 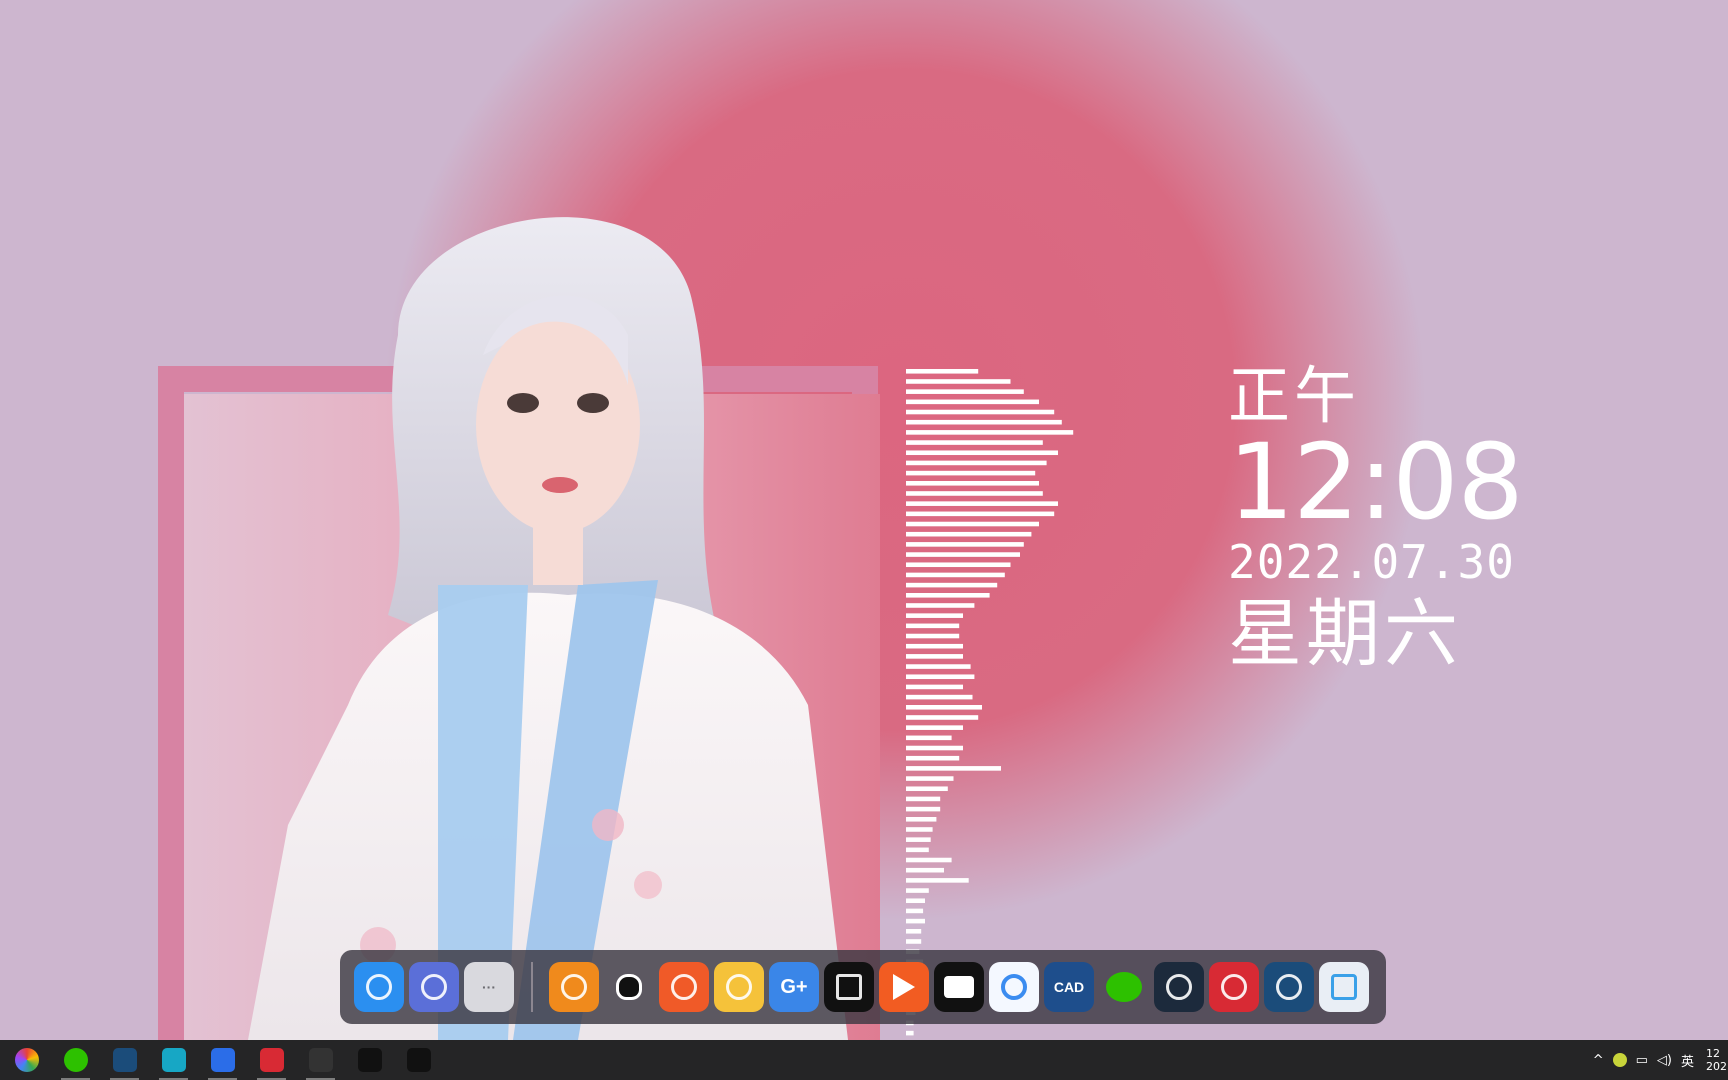 I want to click on more-dots-icon: ···, so click(x=489, y=987).